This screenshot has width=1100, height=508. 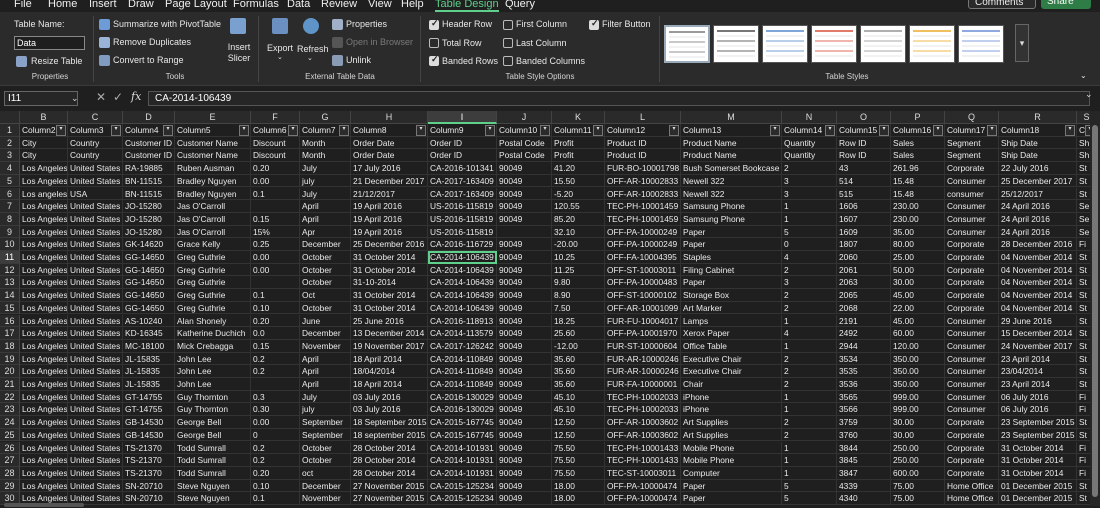 What do you see at coordinates (578, 333) in the screenshot?
I see `table-cell: 25.60` at bounding box center [578, 333].